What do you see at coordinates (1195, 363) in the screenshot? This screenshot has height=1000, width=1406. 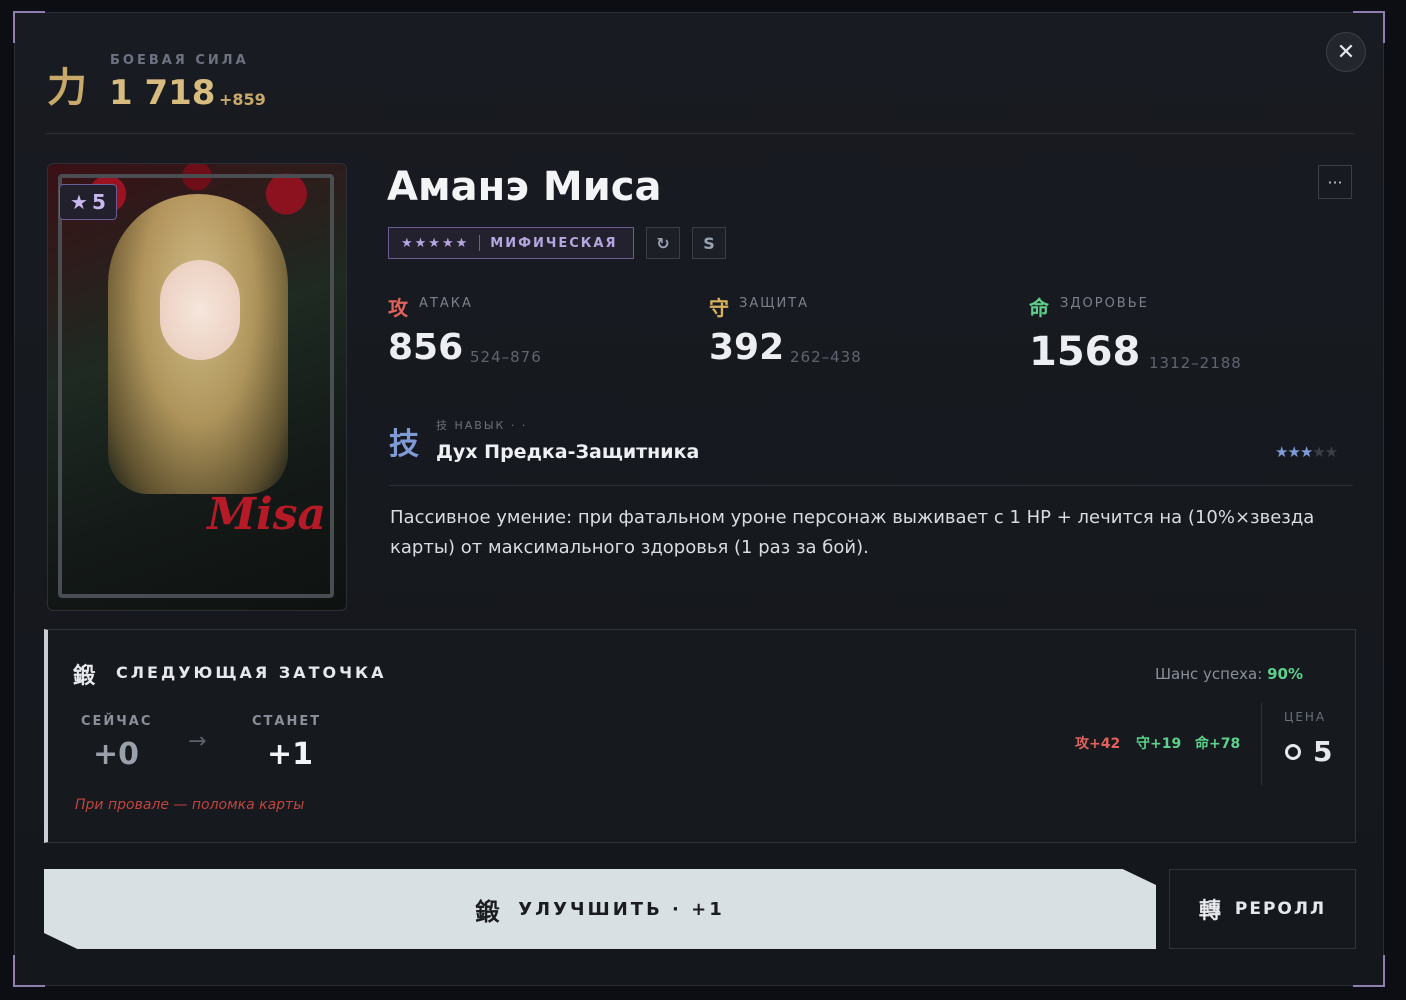 I see `health-range: 1312–2188` at bounding box center [1195, 363].